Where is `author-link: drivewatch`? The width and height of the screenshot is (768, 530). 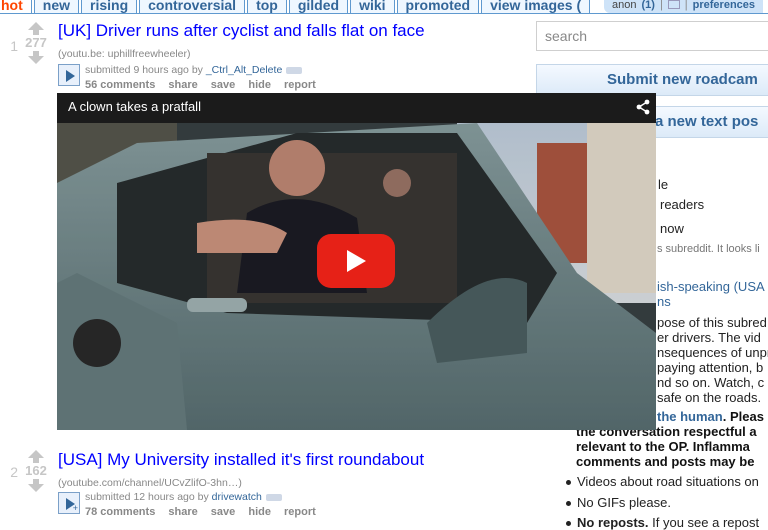
author-link: drivewatch is located at coordinates (237, 497).